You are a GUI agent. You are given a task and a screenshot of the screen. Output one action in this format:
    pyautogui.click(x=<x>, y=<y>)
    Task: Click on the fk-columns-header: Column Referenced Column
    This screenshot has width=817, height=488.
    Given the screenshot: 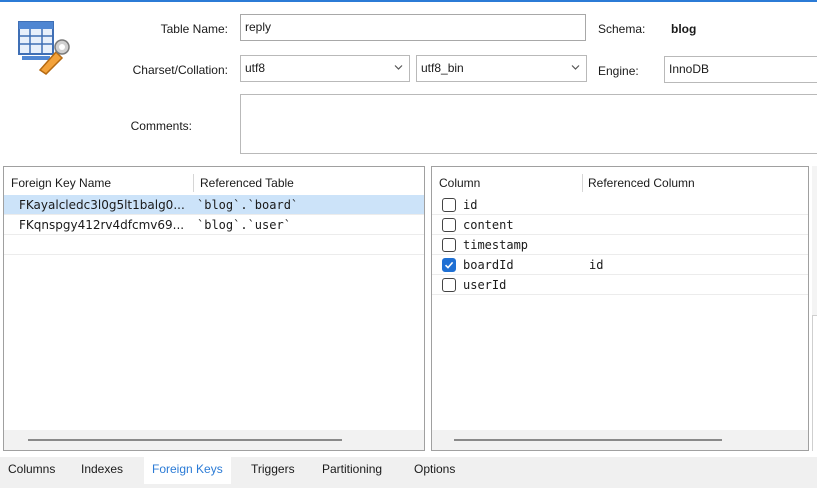 What is the action you would take?
    pyautogui.click(x=620, y=183)
    